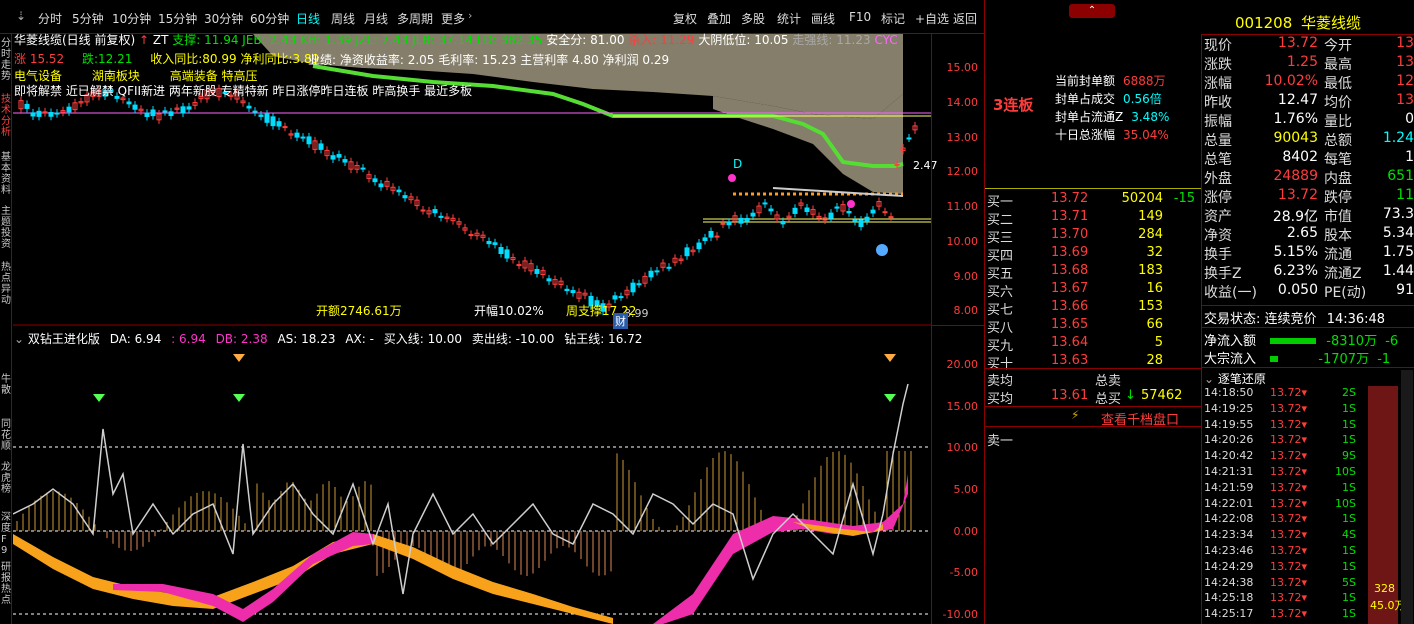 This screenshot has height=624, width=1414. What do you see at coordinates (1294, 317) in the screenshot?
I see `trade-status: 交易状态: 连续竞价 14:36:48` at bounding box center [1294, 317].